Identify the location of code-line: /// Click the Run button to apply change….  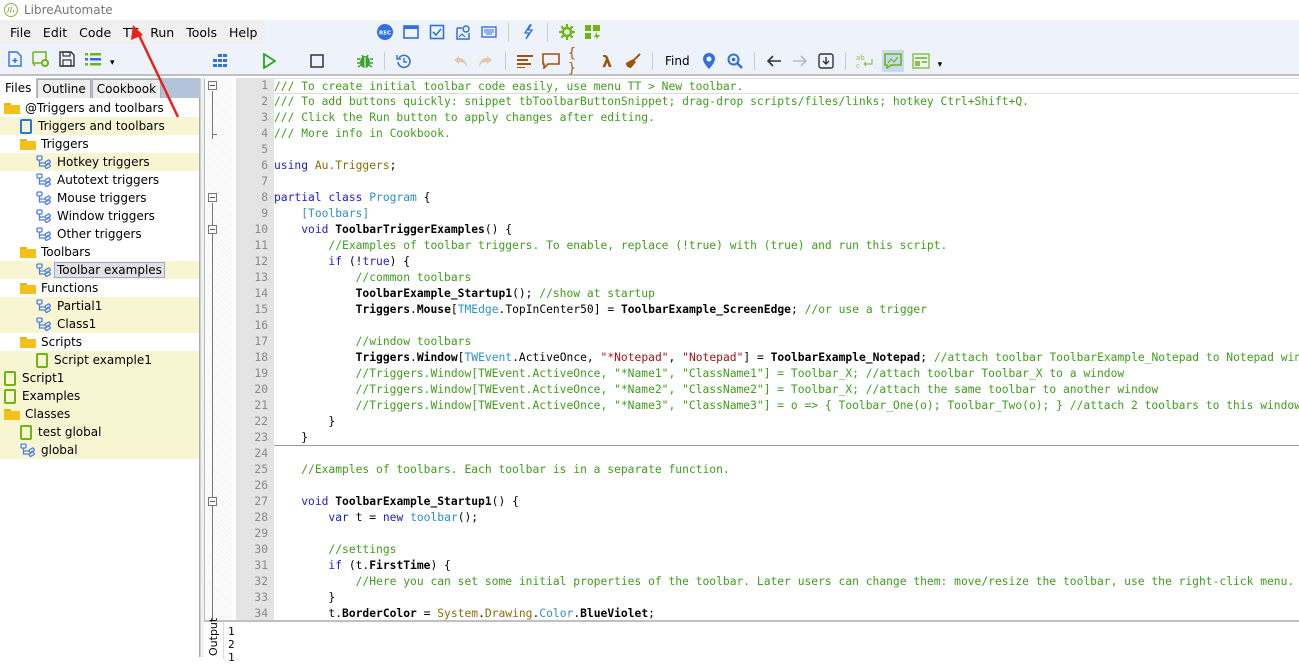
(786, 118).